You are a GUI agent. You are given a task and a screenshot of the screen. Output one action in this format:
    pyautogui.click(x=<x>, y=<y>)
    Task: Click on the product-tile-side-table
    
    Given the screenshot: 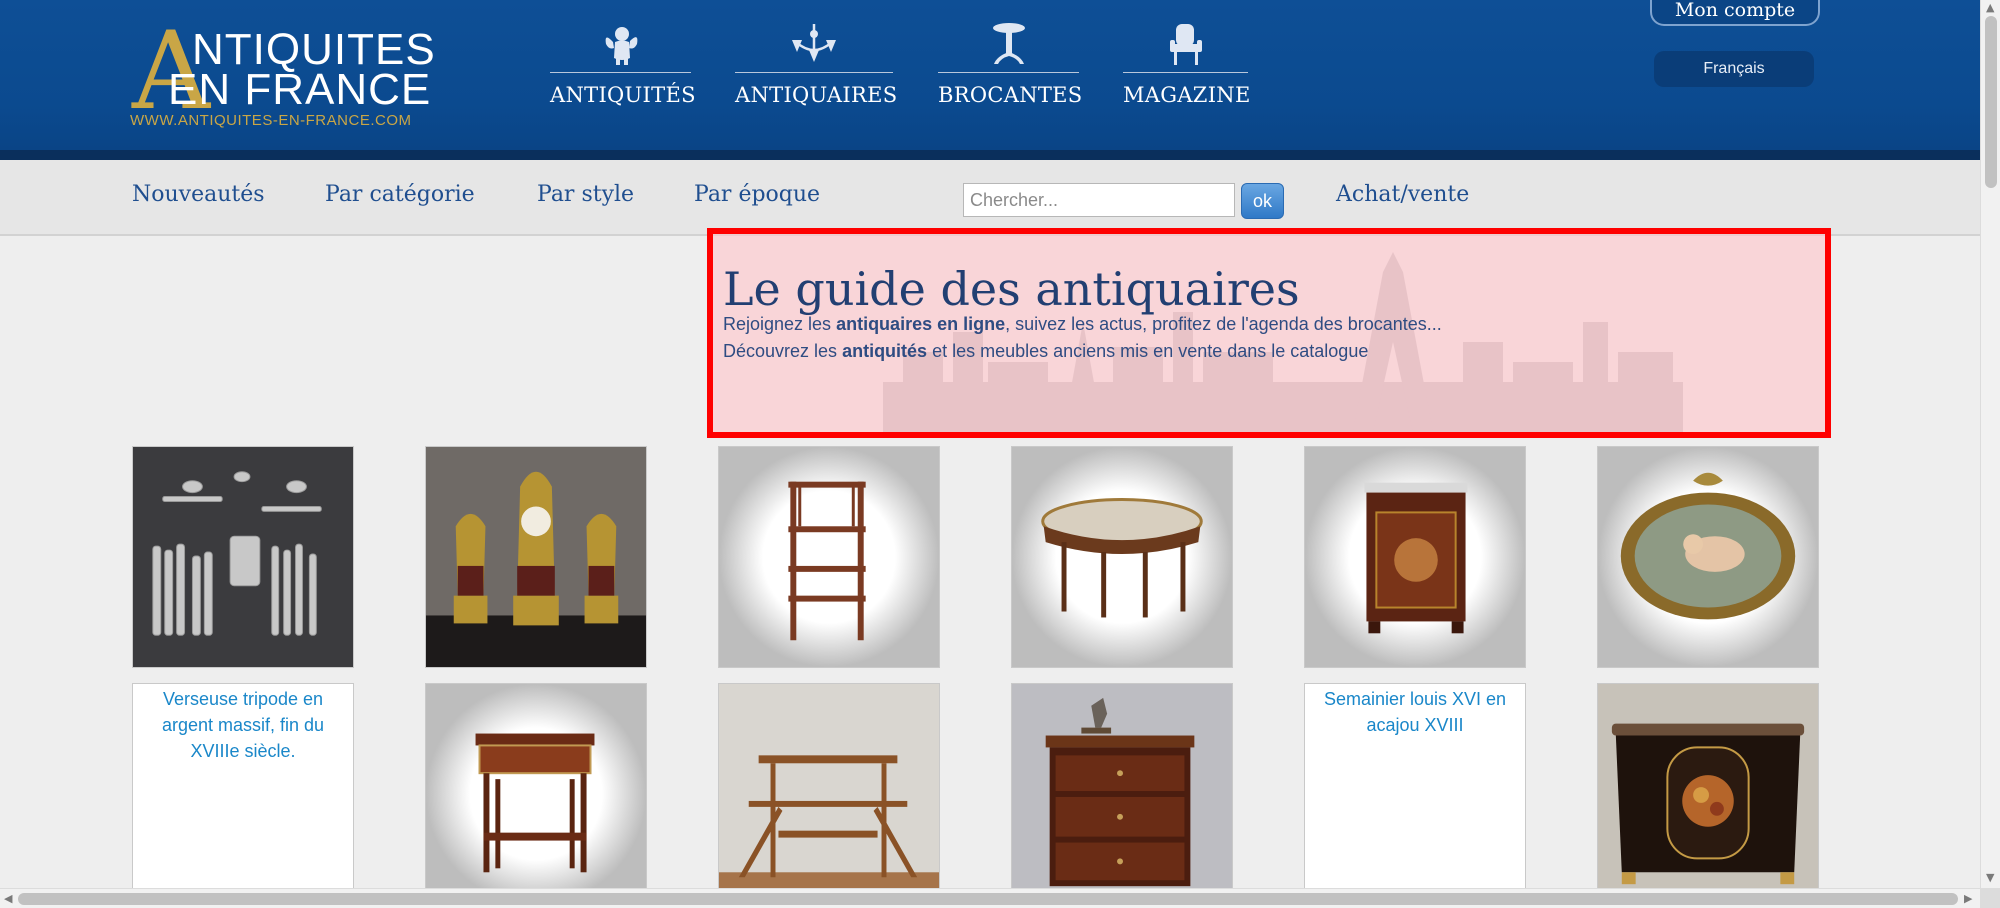 What is the action you would take?
    pyautogui.click(x=536, y=794)
    